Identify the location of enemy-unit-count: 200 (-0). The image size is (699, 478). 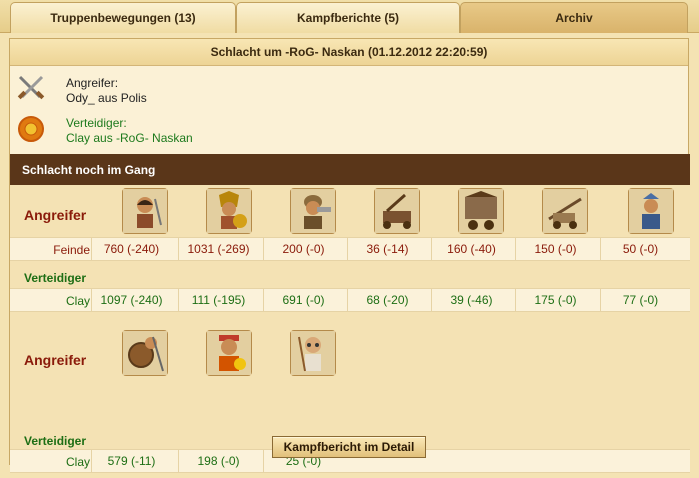
(303, 249).